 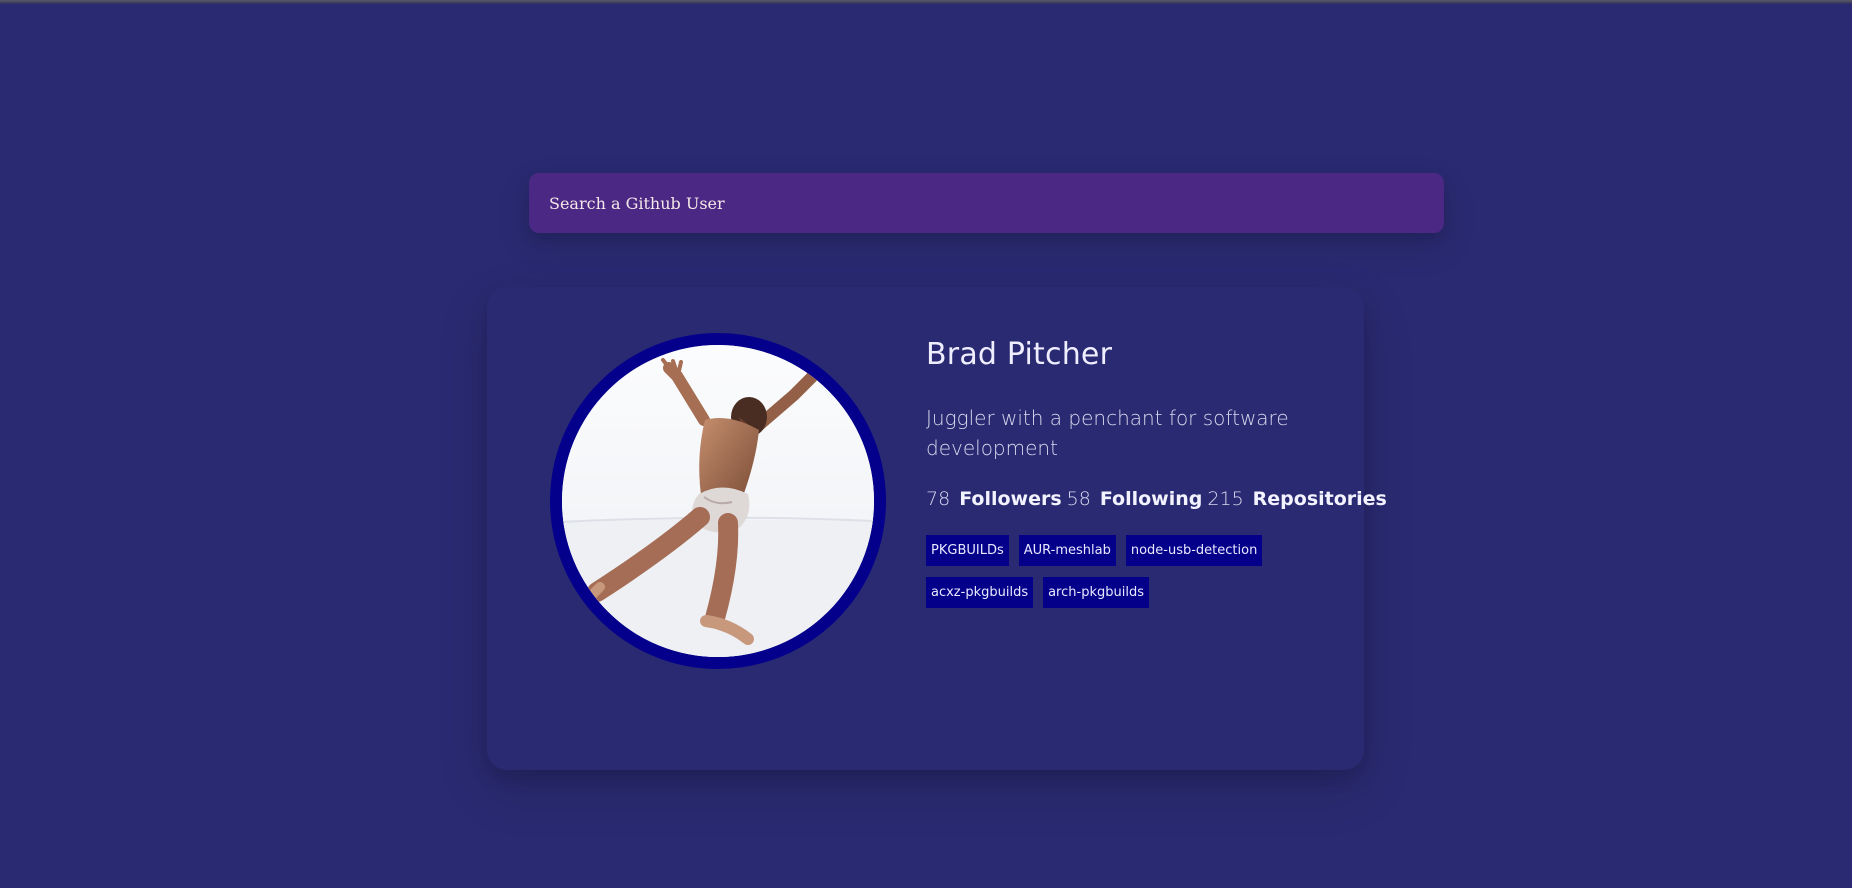 What do you see at coordinates (1096, 592) in the screenshot?
I see `repo-link: arch-pkgbuilds` at bounding box center [1096, 592].